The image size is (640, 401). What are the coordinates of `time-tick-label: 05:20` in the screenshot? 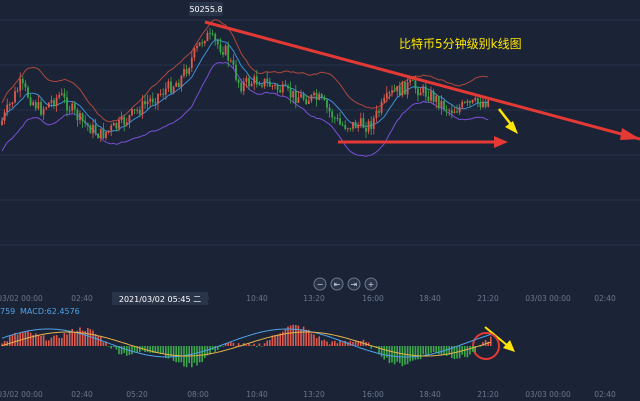 It's located at (137, 394).